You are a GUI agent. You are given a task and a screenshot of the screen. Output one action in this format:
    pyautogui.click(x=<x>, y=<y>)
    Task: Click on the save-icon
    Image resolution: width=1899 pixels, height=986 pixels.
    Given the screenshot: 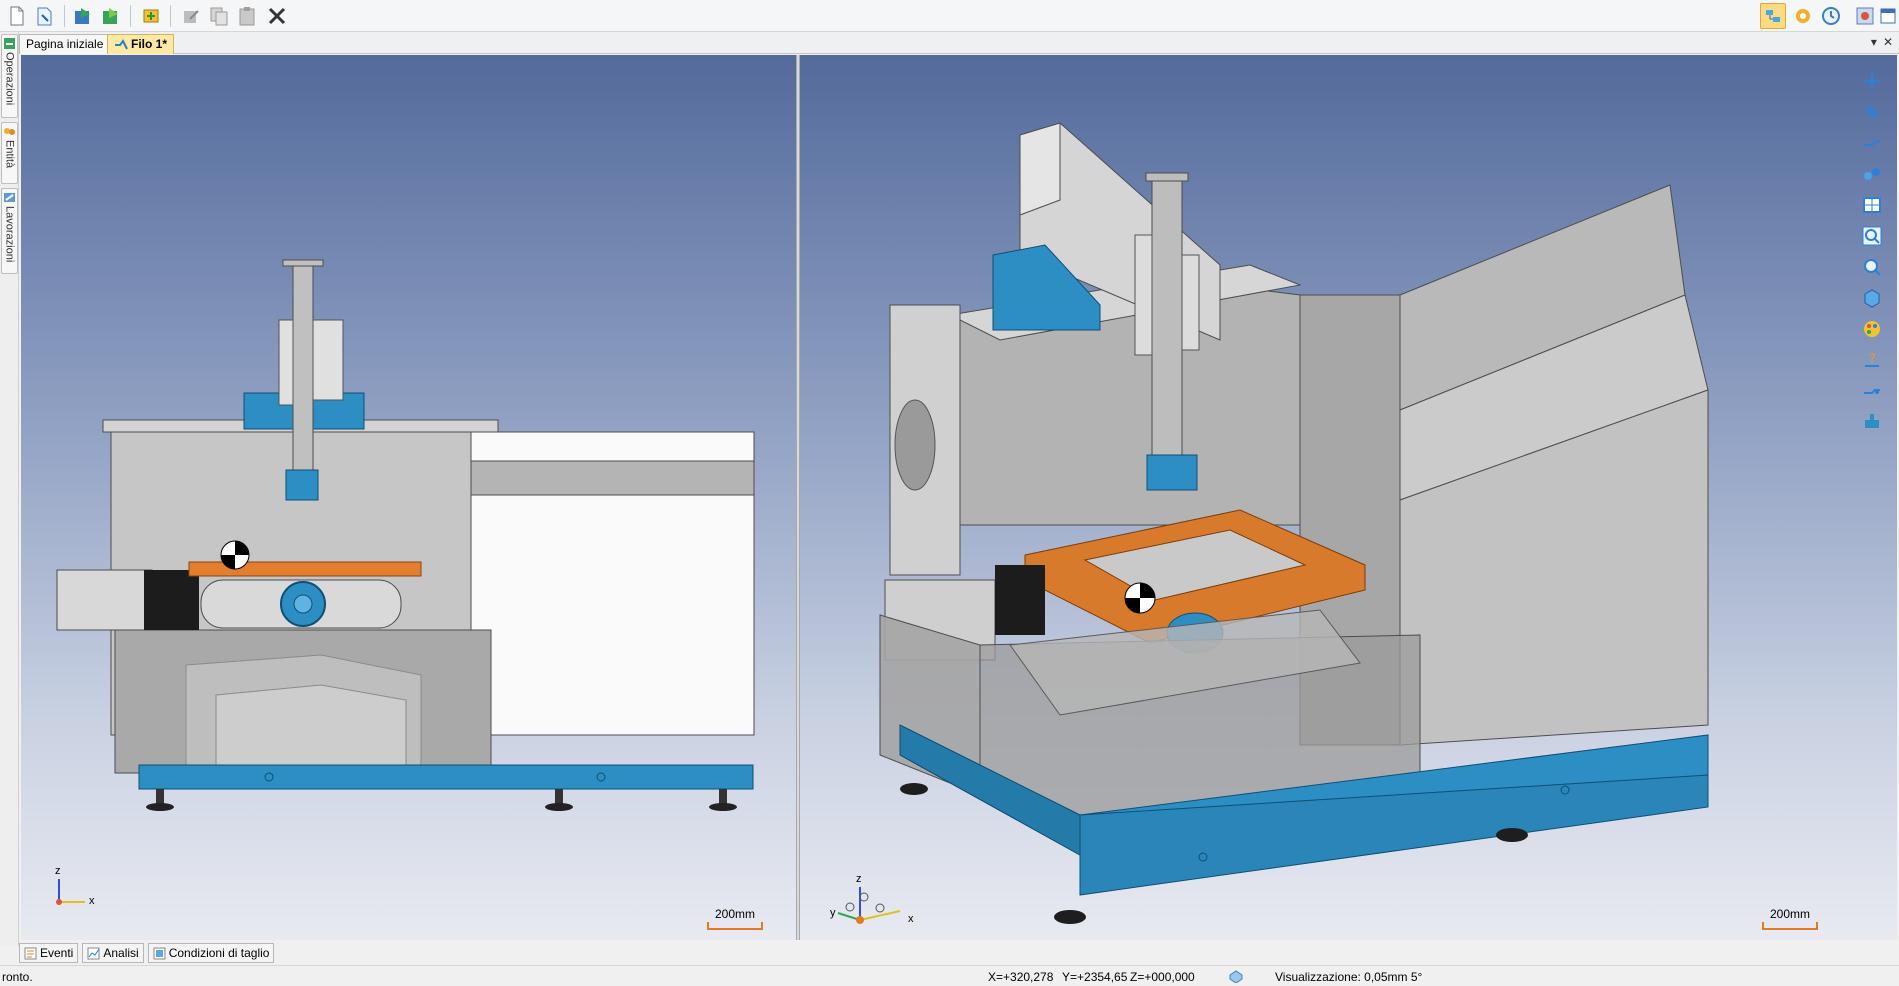 What is the action you would take?
    pyautogui.click(x=83, y=16)
    